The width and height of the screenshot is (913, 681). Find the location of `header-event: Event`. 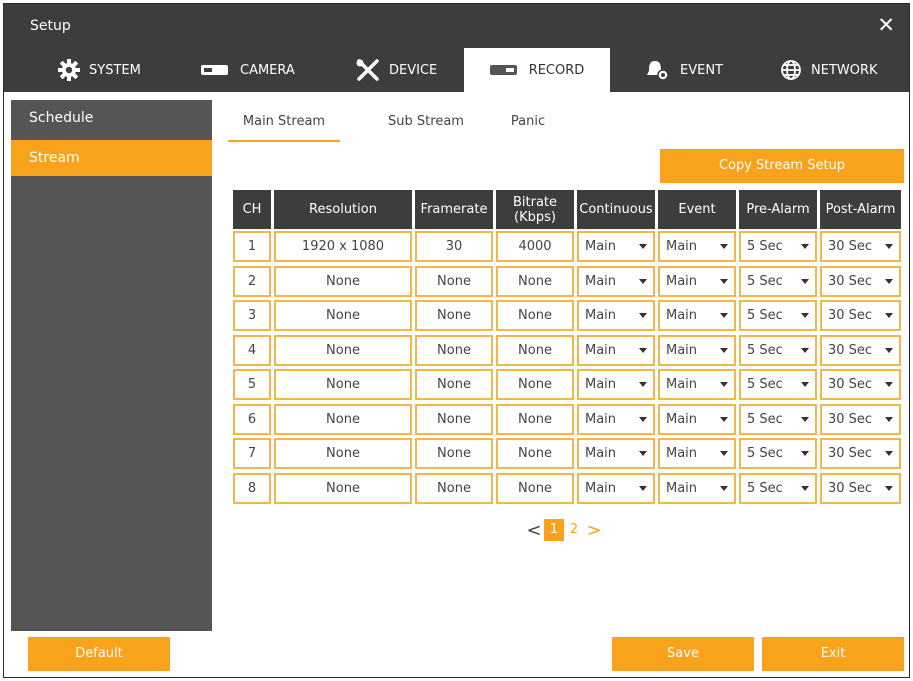

header-event: Event is located at coordinates (697, 209).